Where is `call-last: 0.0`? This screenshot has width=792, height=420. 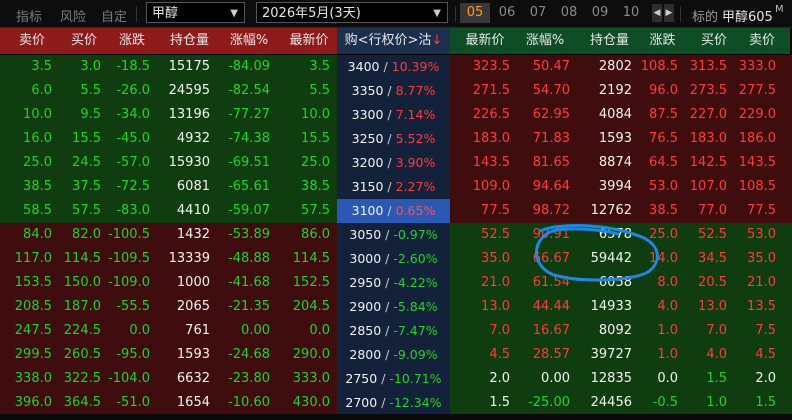 call-last: 0.0 is located at coordinates (305, 331).